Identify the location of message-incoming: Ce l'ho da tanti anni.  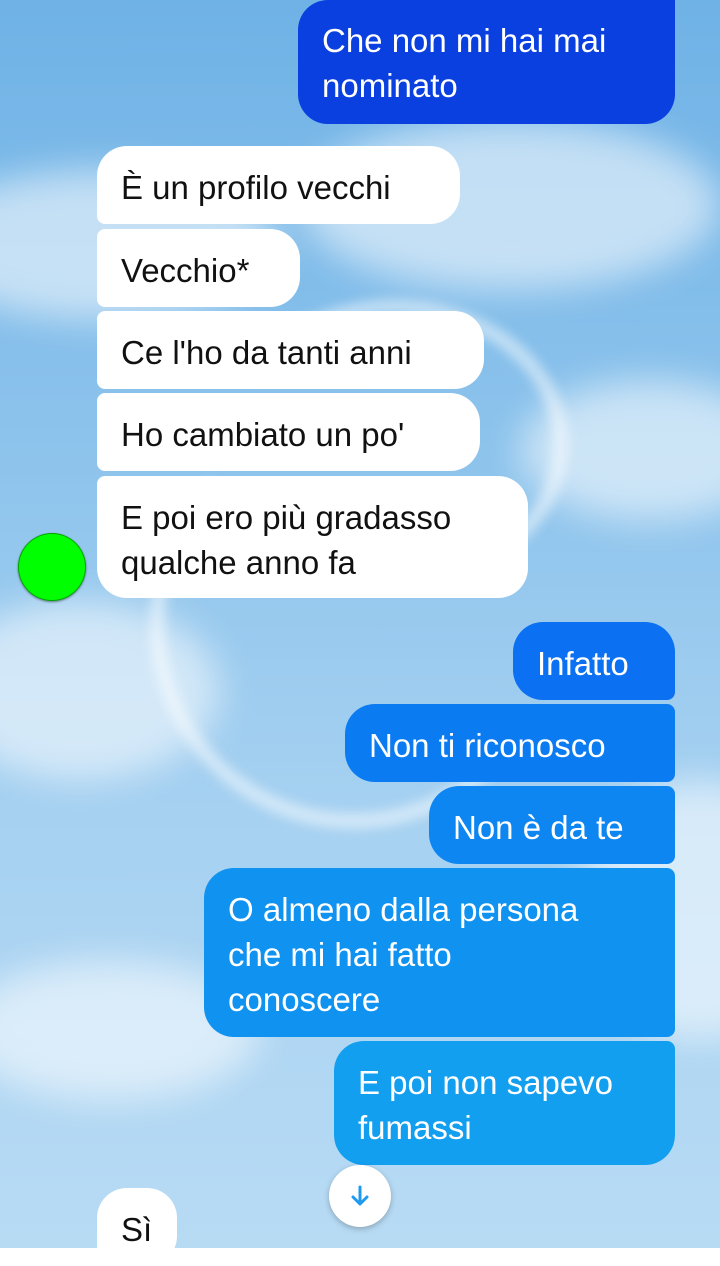
(290, 350).